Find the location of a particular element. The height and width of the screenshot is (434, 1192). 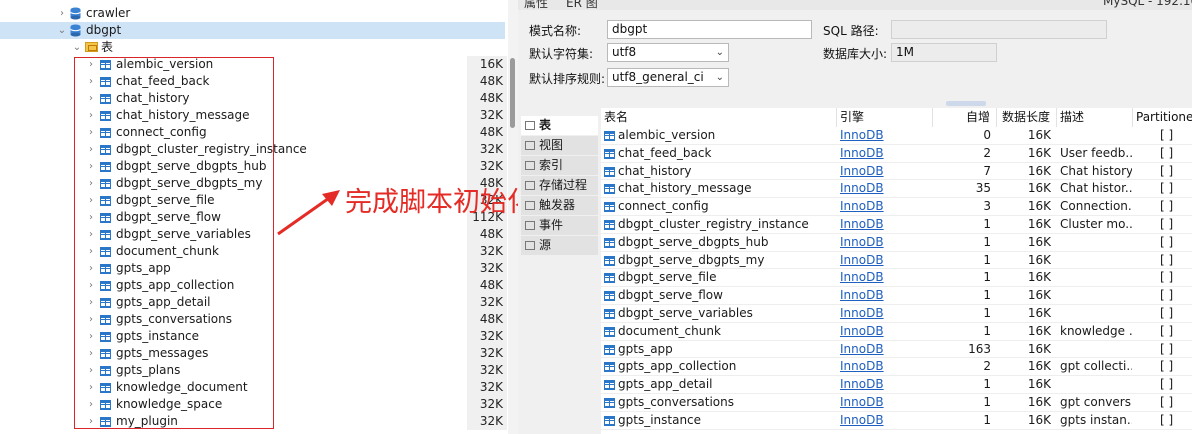

table-row: gpts_app InnoDB 163 16K [ ] is located at coordinates (896, 350).